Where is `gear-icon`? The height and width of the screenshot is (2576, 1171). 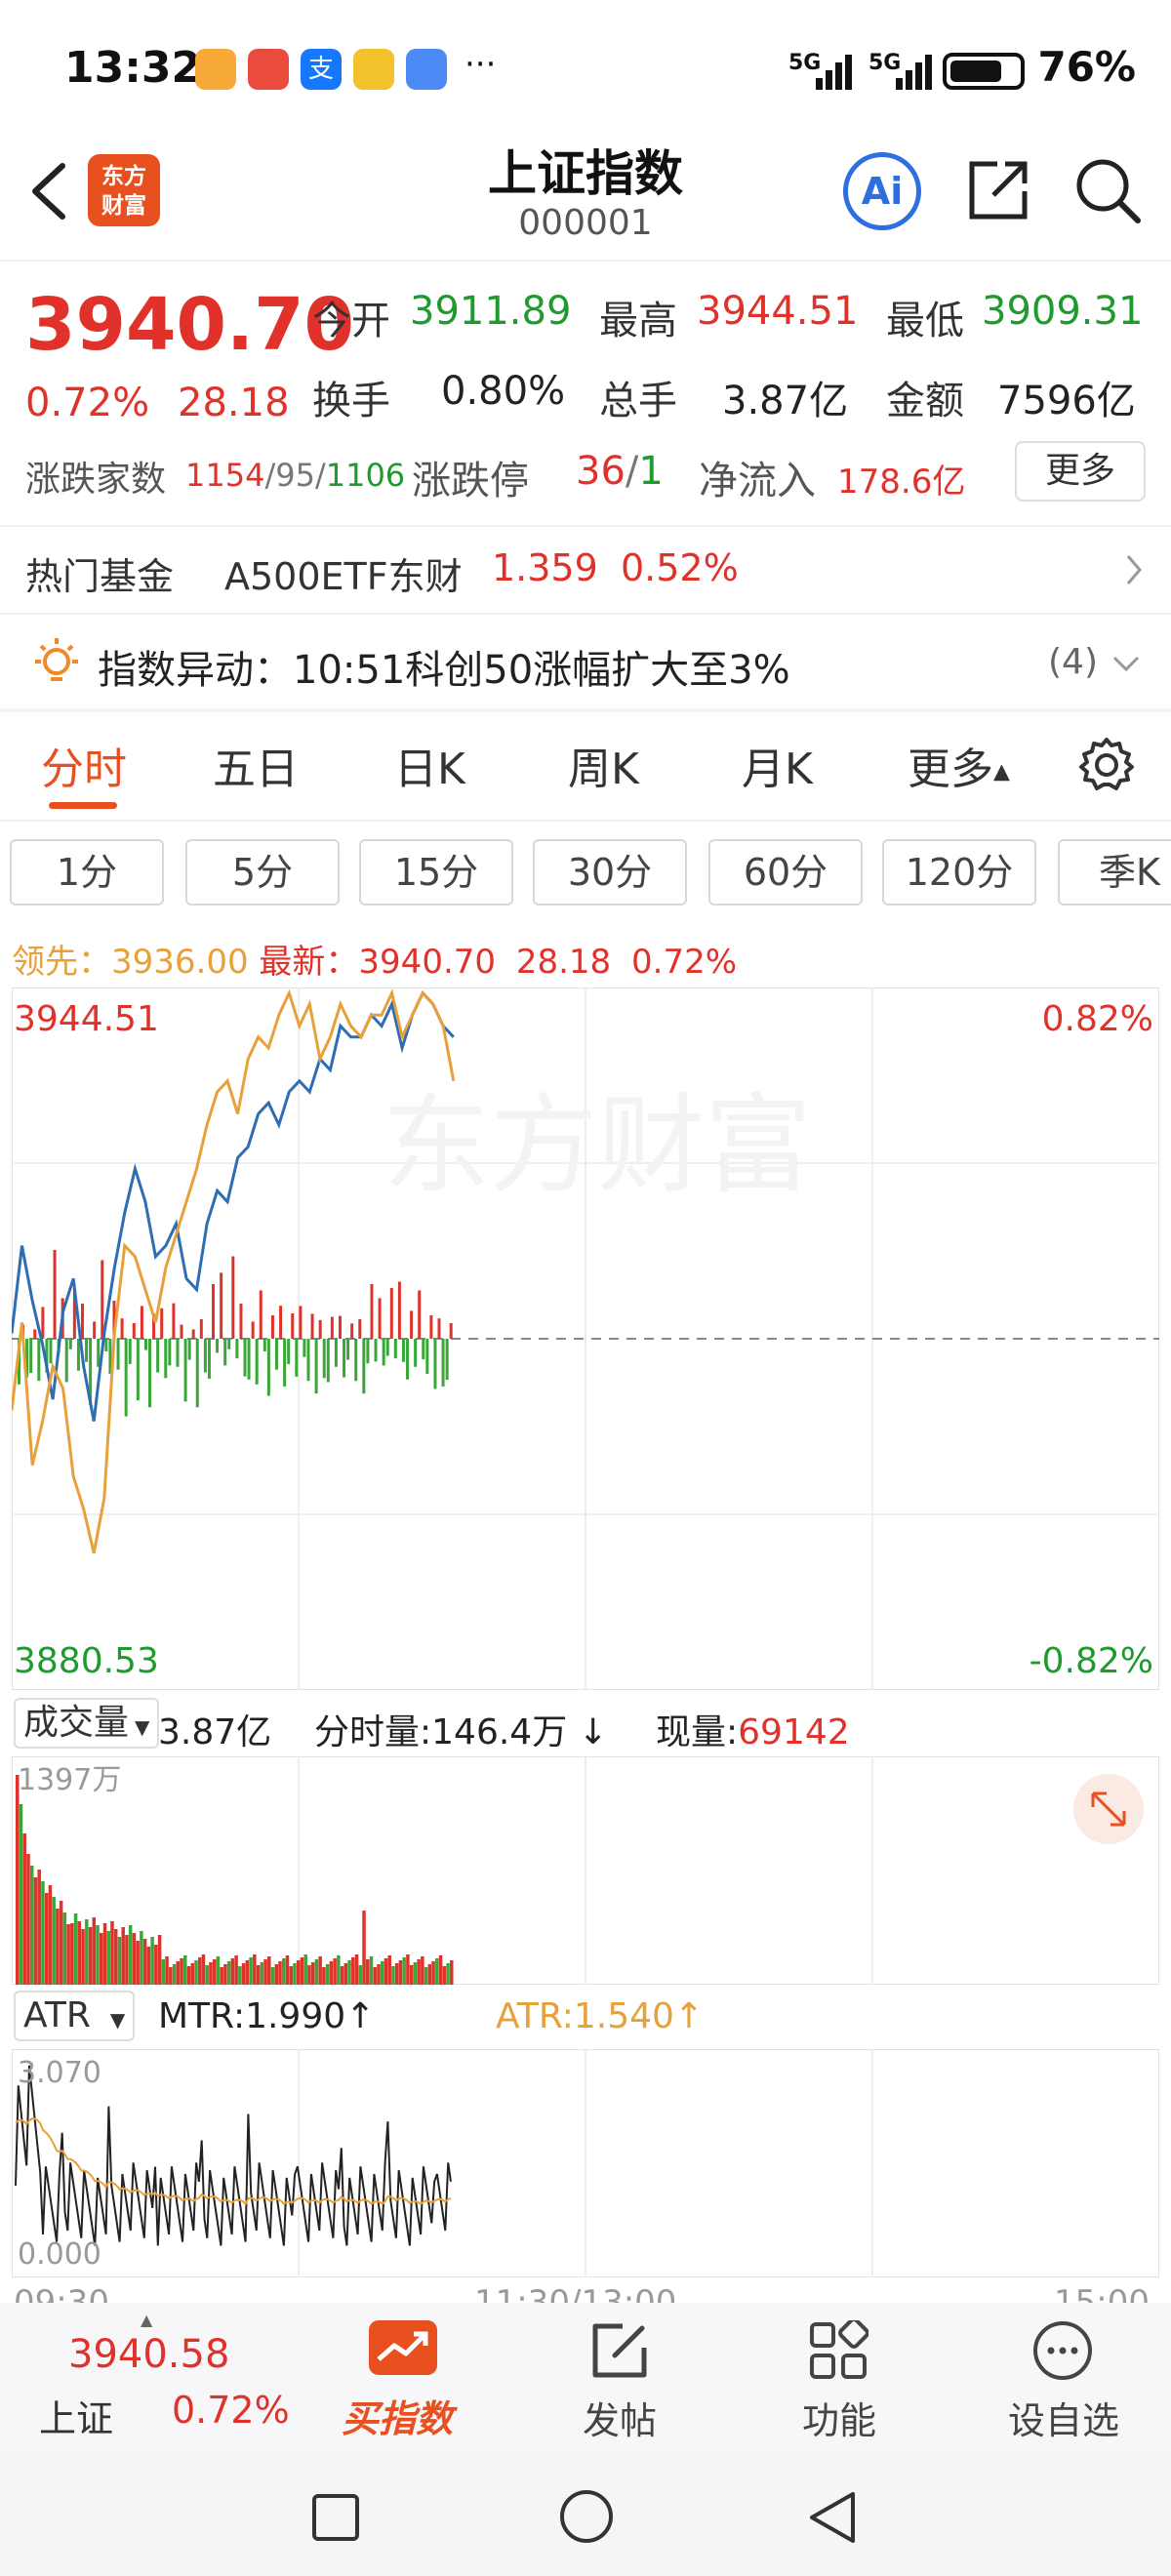 gear-icon is located at coordinates (1106, 765).